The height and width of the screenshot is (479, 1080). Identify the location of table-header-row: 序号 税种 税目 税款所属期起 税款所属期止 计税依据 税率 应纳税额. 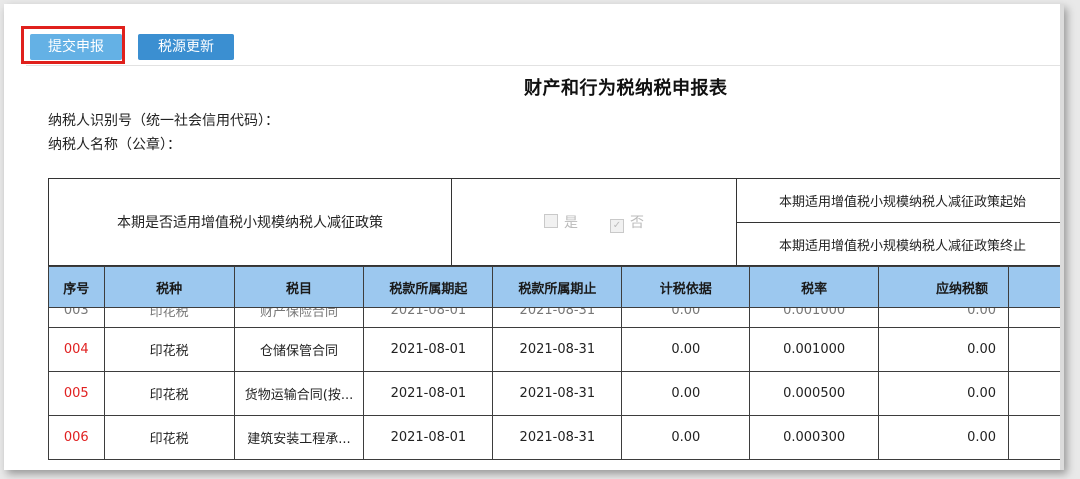
(556, 287).